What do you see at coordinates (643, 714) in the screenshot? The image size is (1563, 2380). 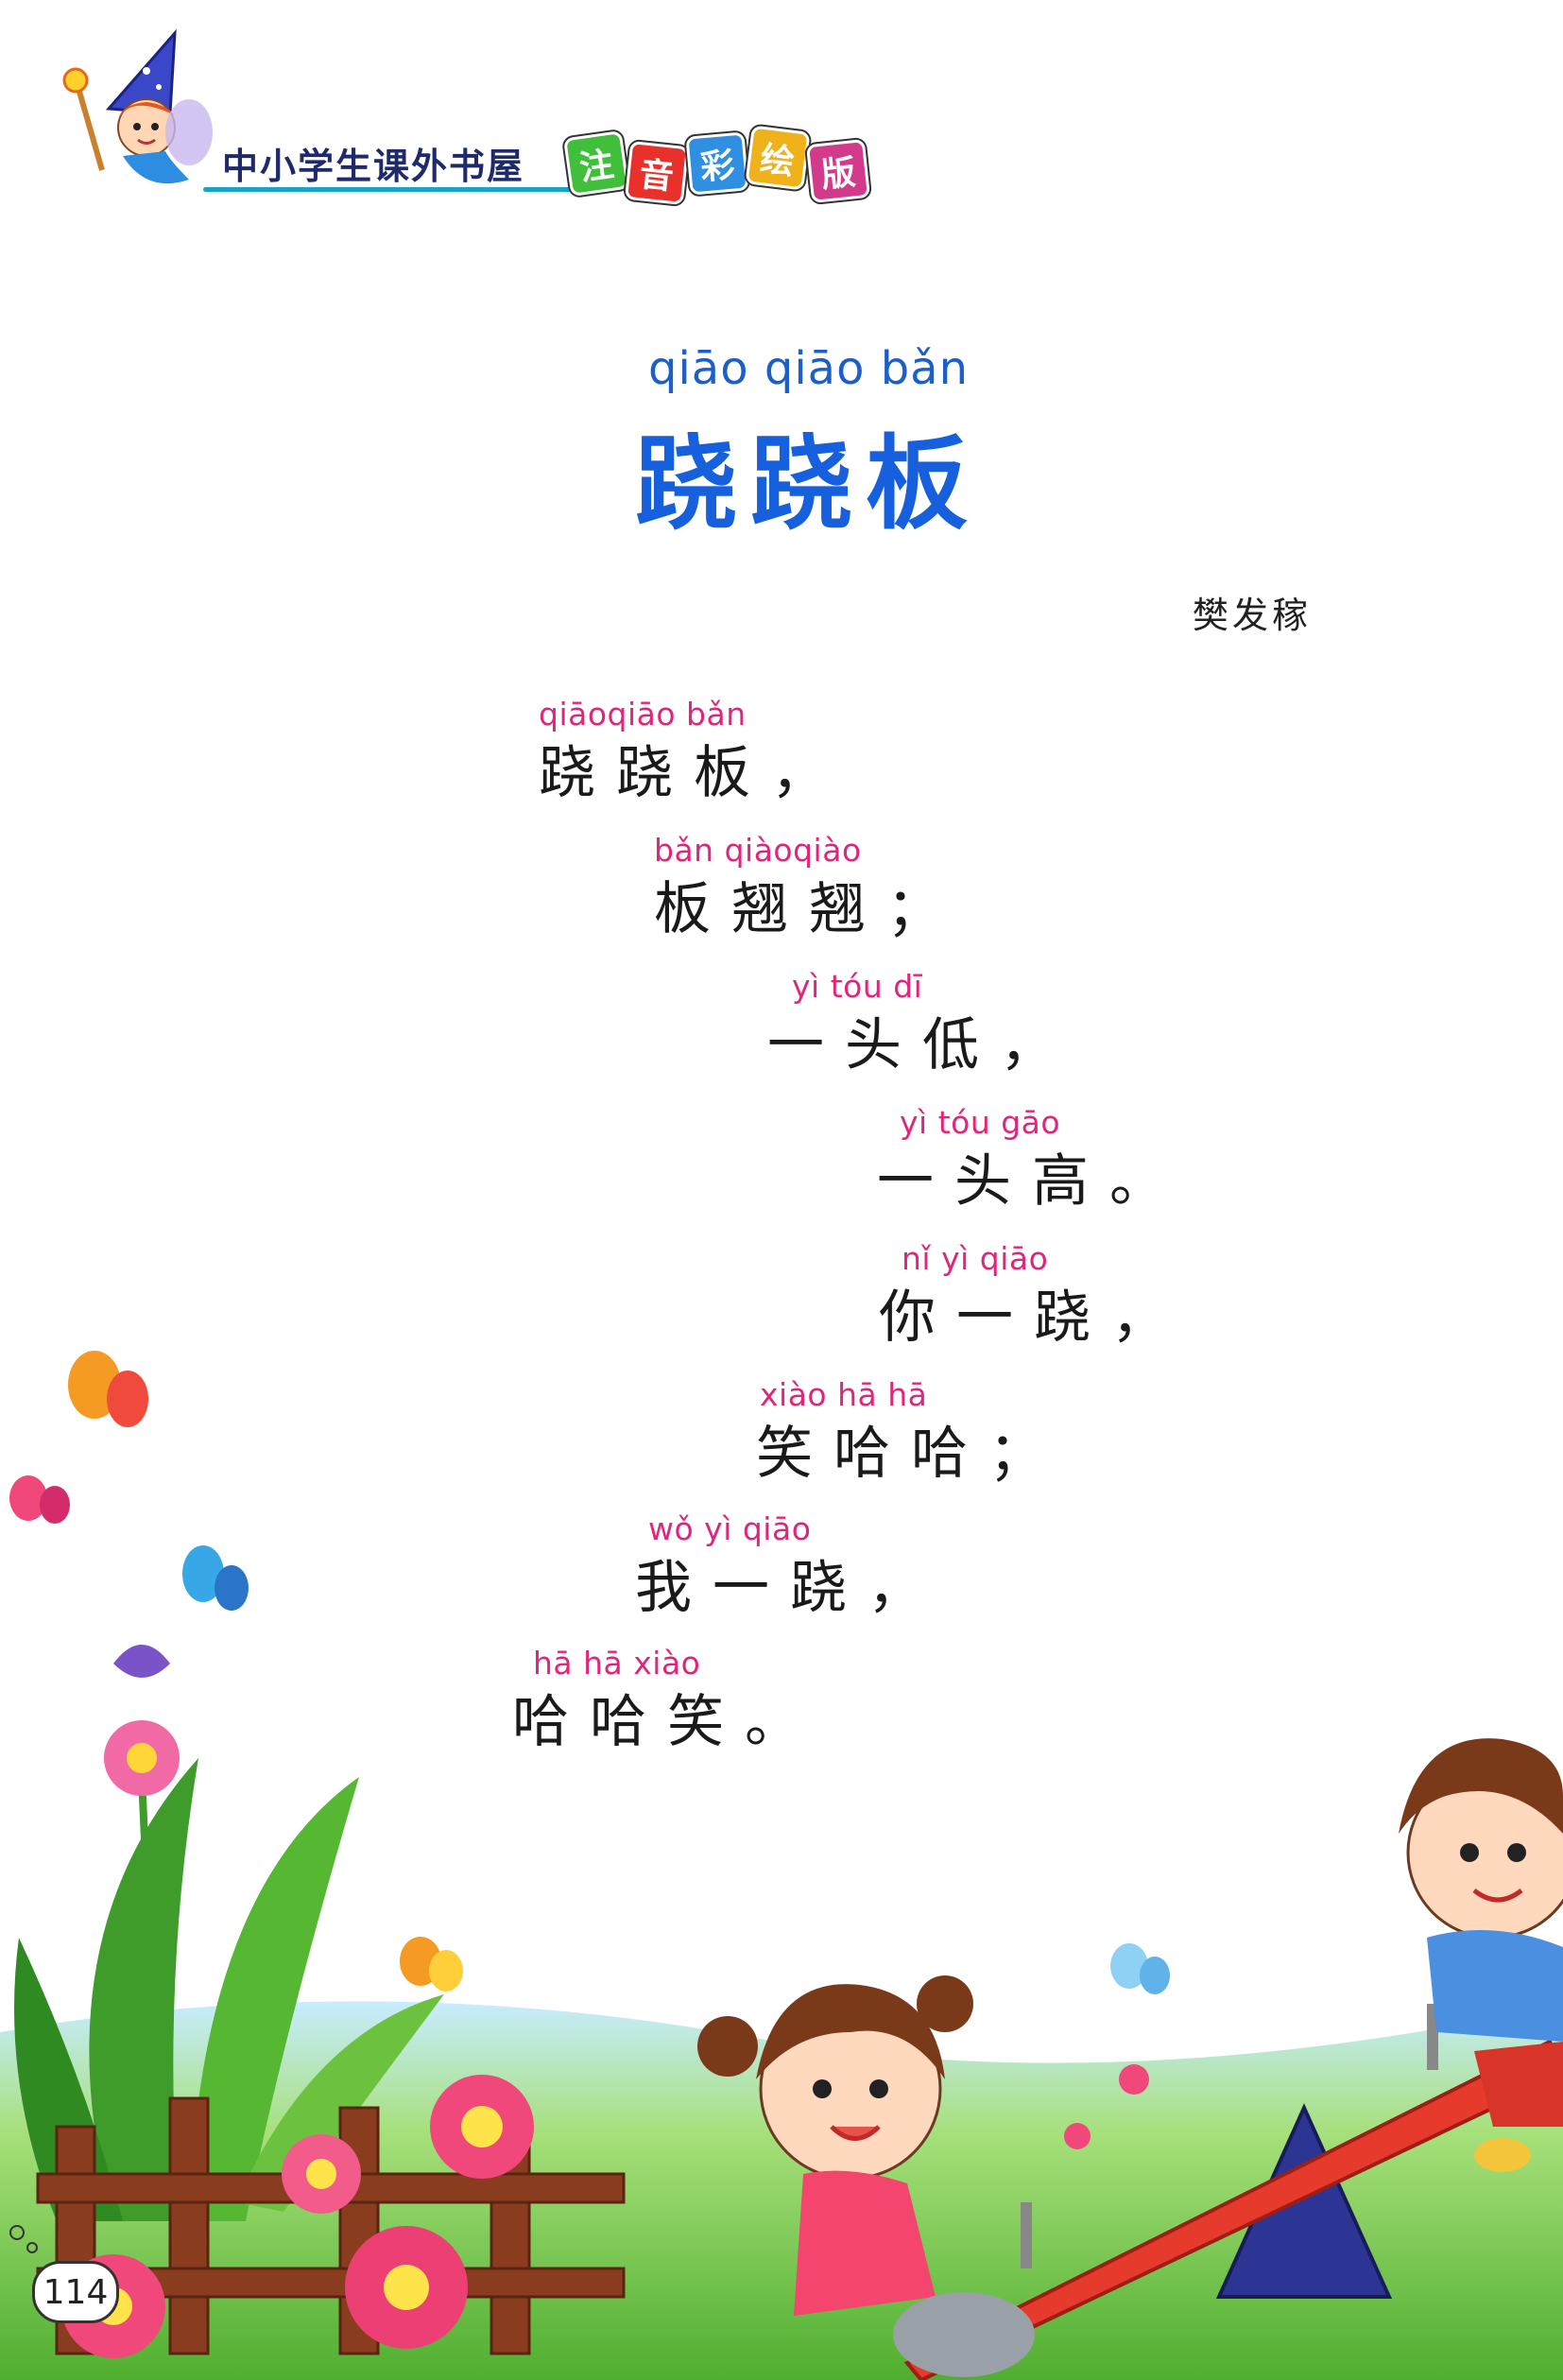 I see `poem-pinyin: qiāoqiāo bǎn` at bounding box center [643, 714].